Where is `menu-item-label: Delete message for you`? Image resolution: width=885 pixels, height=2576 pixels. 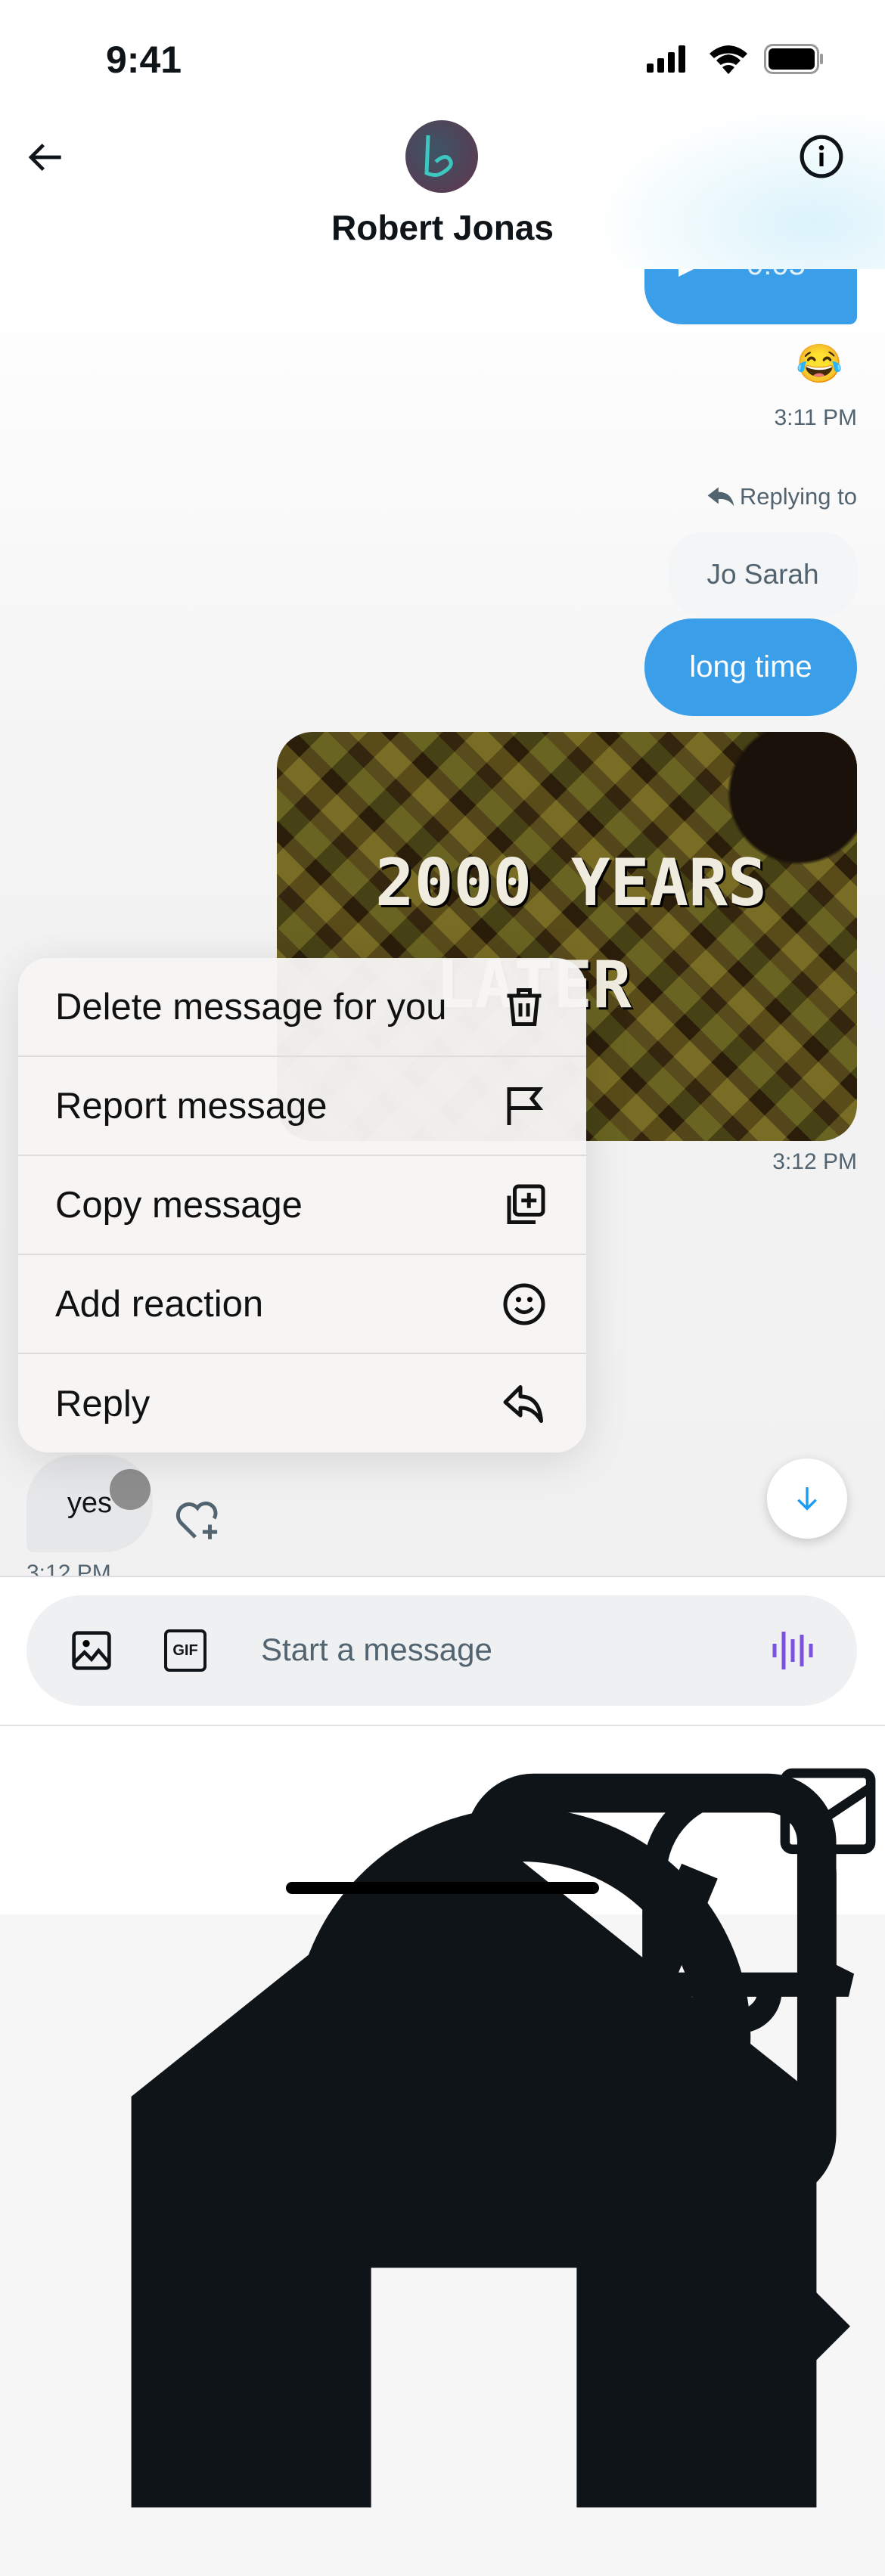
menu-item-label: Delete message for you is located at coordinates (251, 1007).